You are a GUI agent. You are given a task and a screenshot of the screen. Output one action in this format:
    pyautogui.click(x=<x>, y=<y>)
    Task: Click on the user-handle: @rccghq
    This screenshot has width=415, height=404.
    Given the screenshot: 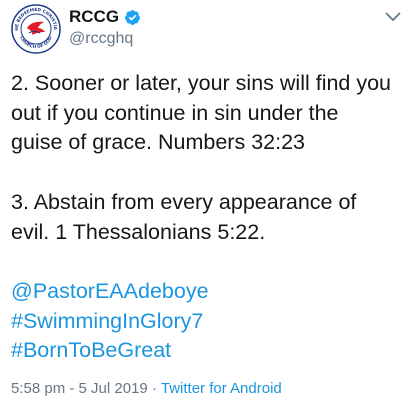 What is the action you would take?
    pyautogui.click(x=101, y=39)
    